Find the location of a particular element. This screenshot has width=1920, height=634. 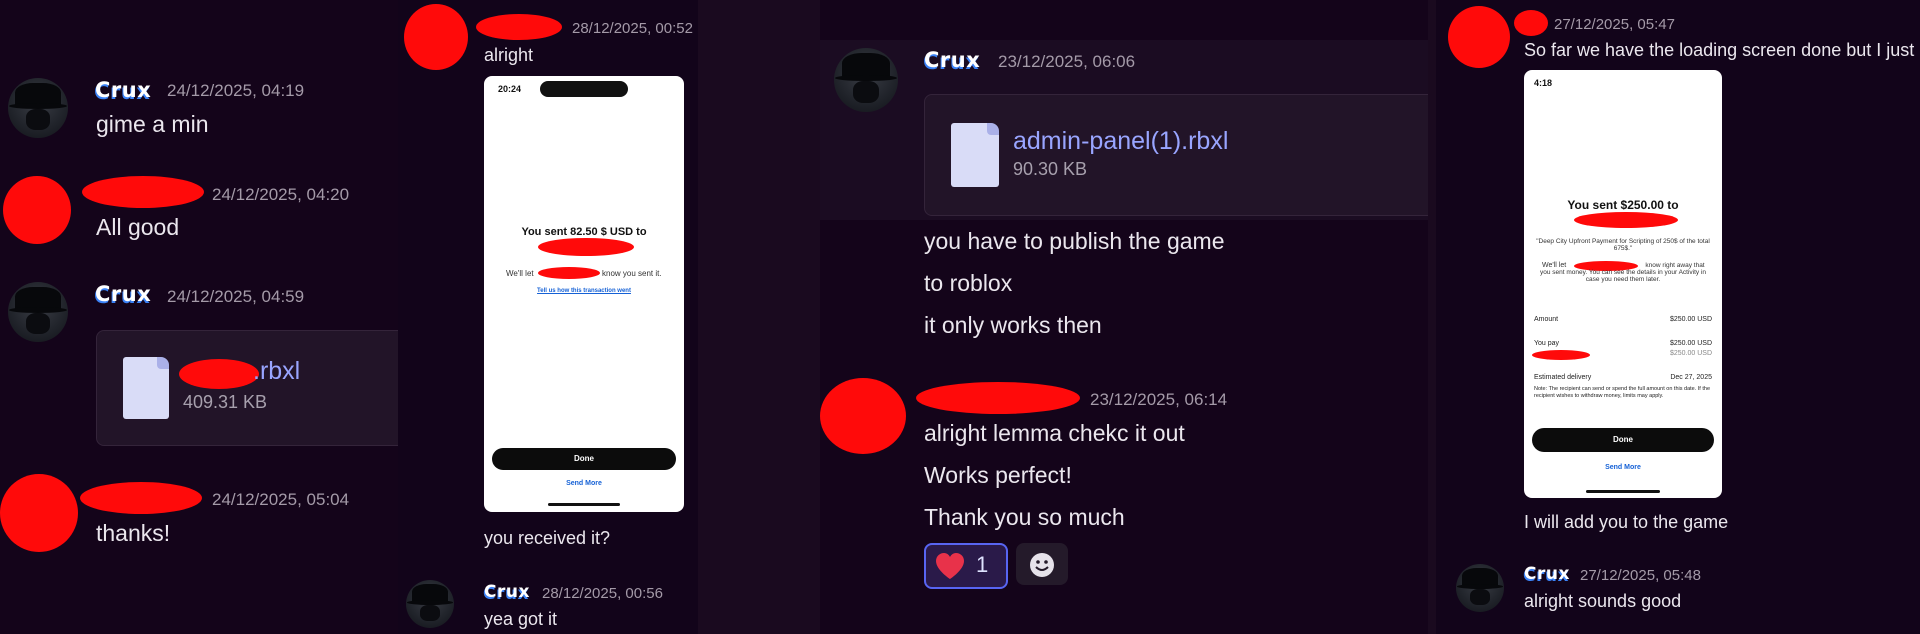

we-let-text: We'll let is located at coordinates (520, 273).